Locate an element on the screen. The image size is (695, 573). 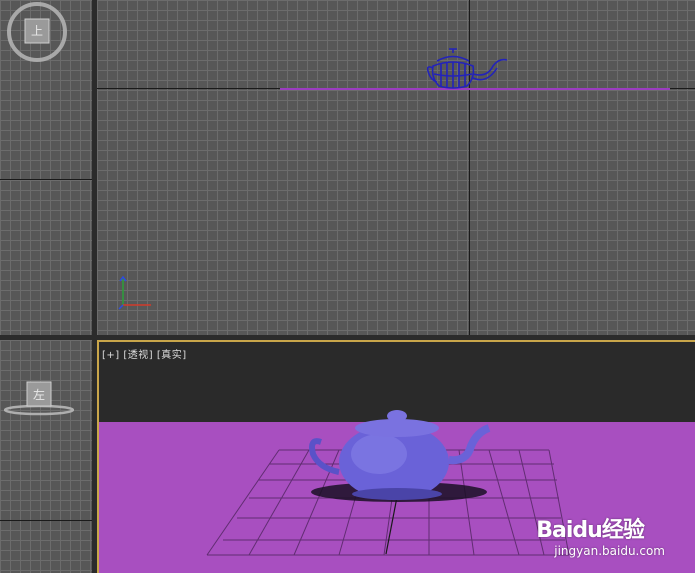
viewcube-face-label: 左 is located at coordinates (39, 395).